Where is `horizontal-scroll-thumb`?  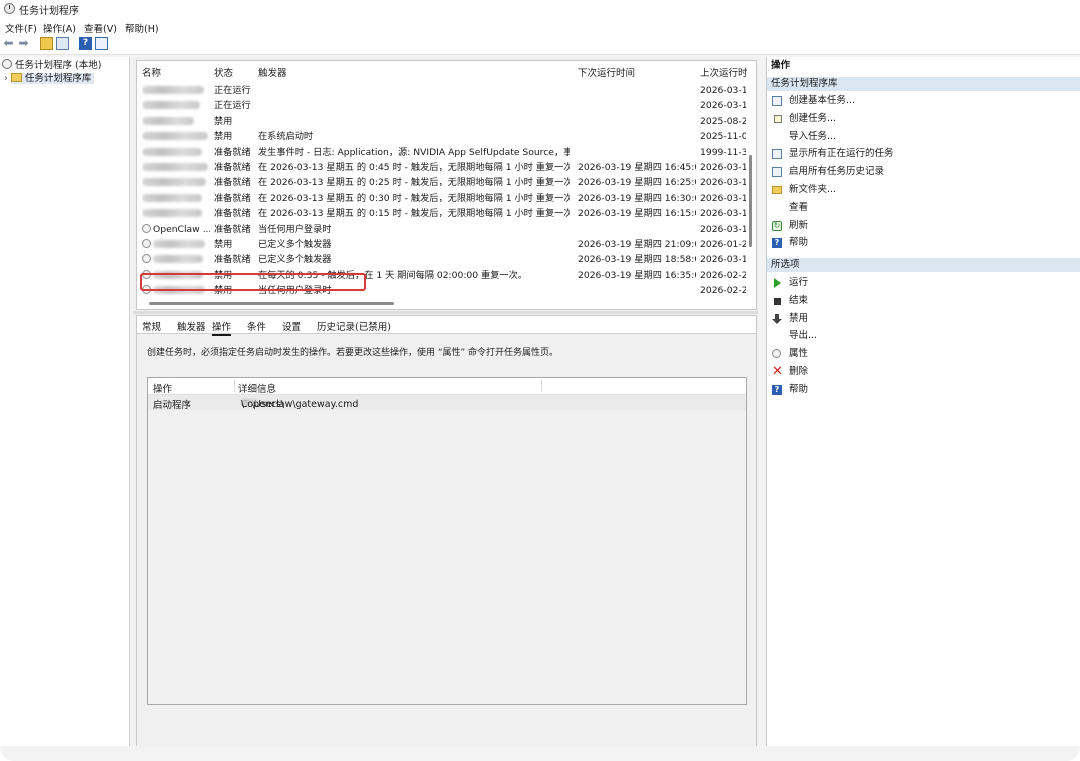 horizontal-scroll-thumb is located at coordinates (271, 303).